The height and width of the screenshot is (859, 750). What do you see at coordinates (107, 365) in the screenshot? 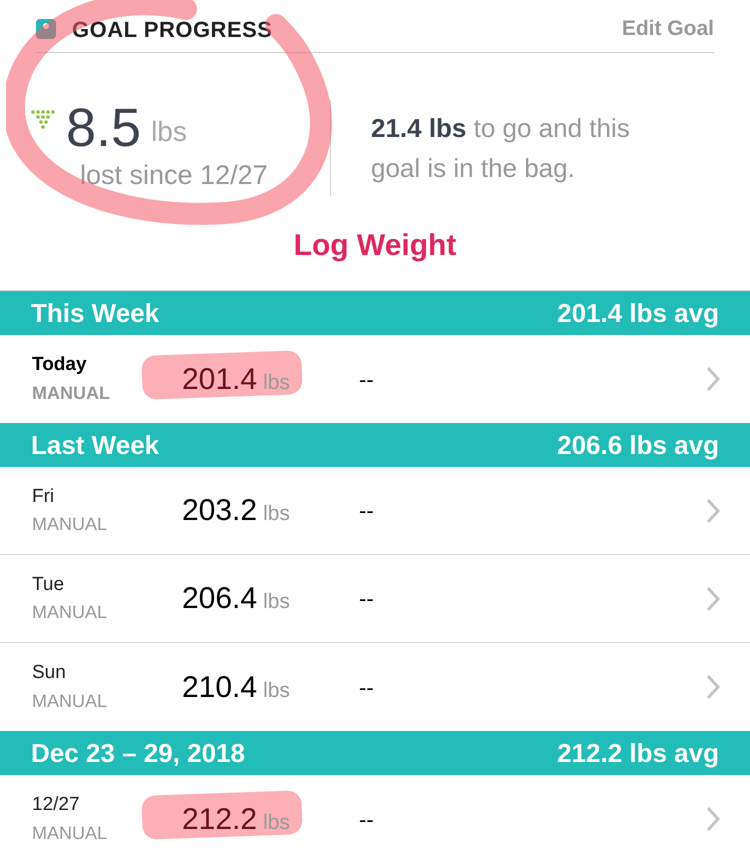
I see `entry-day: Today` at bounding box center [107, 365].